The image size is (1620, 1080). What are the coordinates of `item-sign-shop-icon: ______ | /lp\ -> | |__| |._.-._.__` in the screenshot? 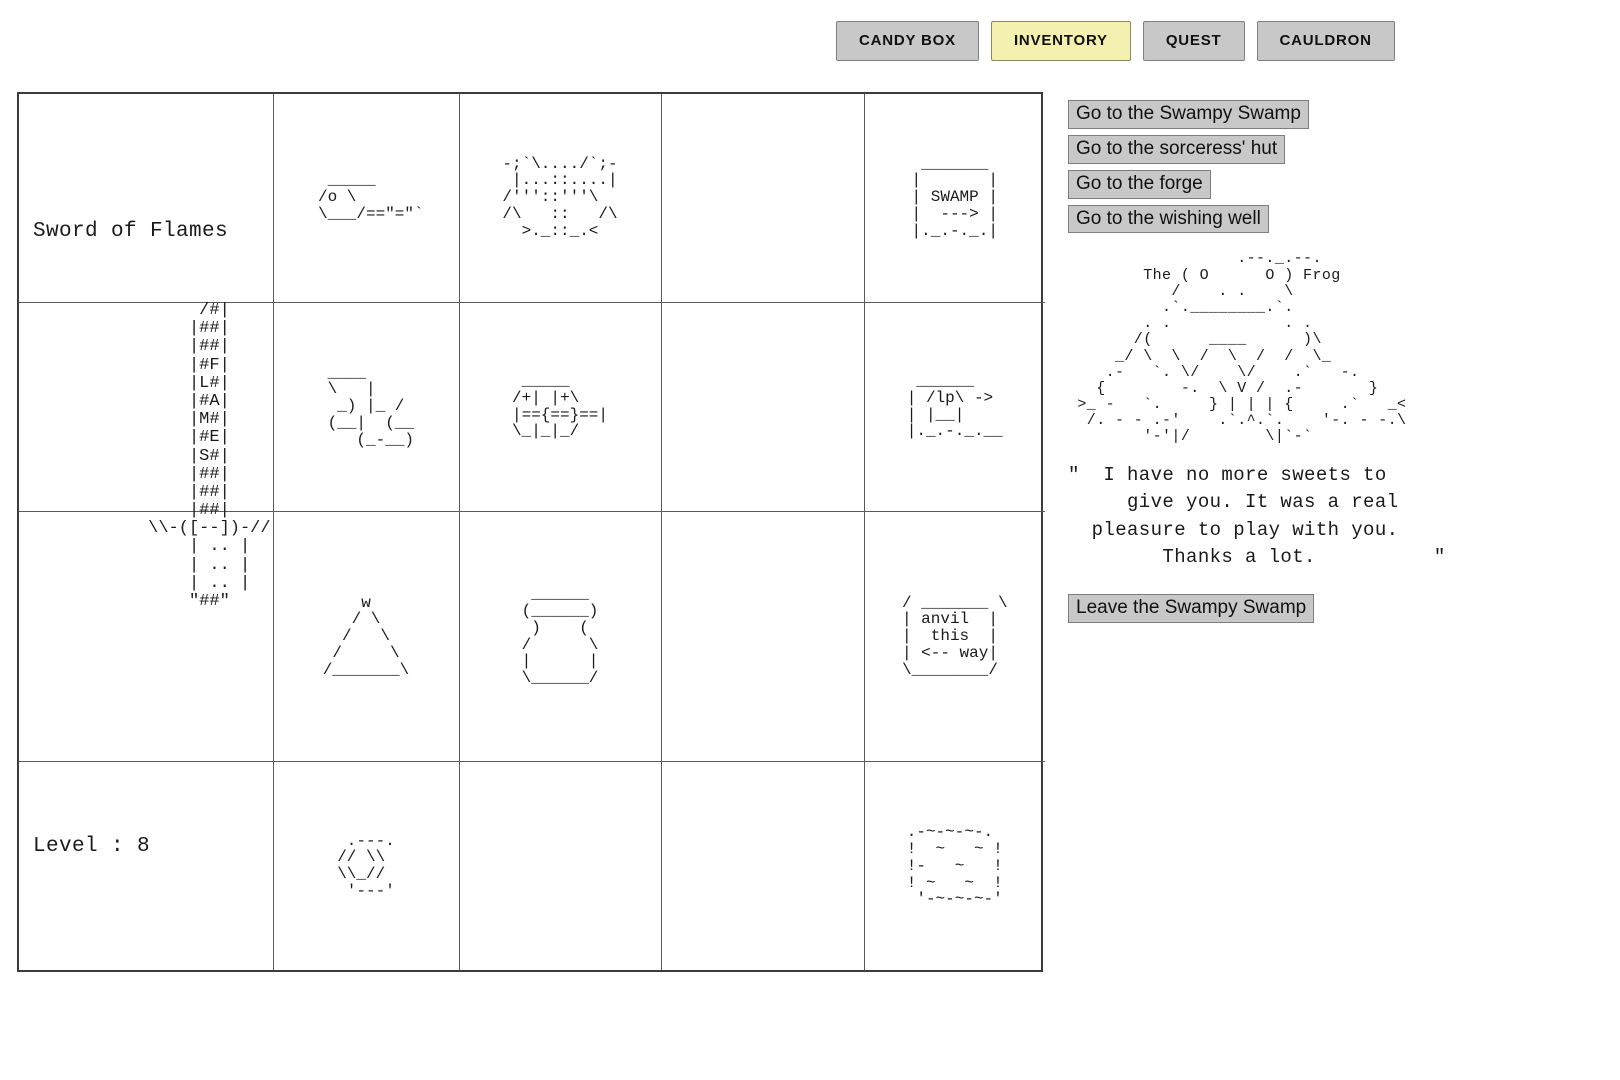 It's located at (954, 406).